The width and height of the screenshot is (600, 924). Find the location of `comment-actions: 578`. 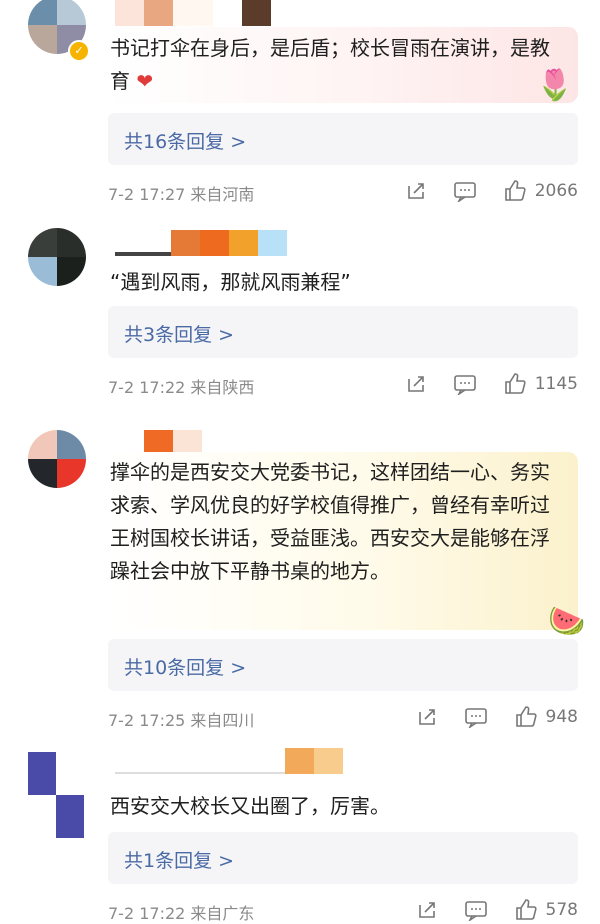

comment-actions: 578 is located at coordinates (497, 910).